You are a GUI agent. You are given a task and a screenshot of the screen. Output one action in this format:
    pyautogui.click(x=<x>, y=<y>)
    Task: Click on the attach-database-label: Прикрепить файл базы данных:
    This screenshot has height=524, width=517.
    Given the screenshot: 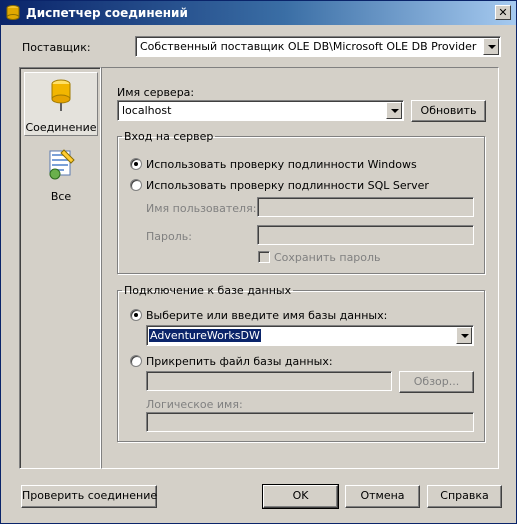 What is the action you would take?
    pyautogui.click(x=239, y=361)
    